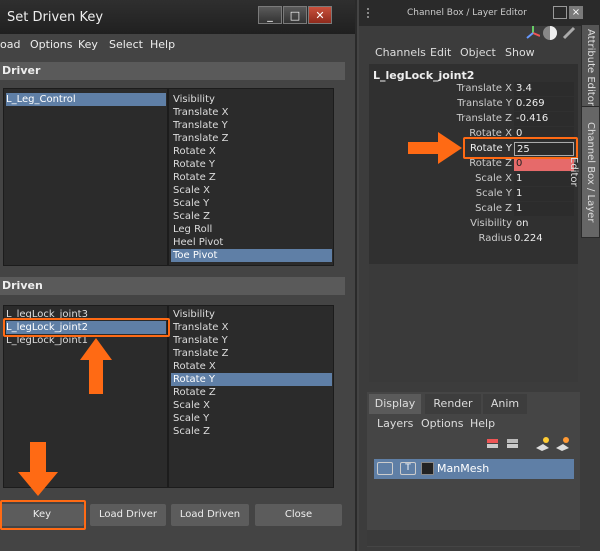 This screenshot has width=600, height=551. I want to click on load-driver-button: Load Driver, so click(128, 515).